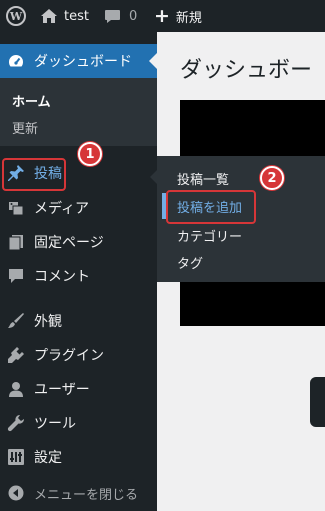  What do you see at coordinates (188, 18) in the screenshot?
I see `new-content-label: 新規` at bounding box center [188, 18].